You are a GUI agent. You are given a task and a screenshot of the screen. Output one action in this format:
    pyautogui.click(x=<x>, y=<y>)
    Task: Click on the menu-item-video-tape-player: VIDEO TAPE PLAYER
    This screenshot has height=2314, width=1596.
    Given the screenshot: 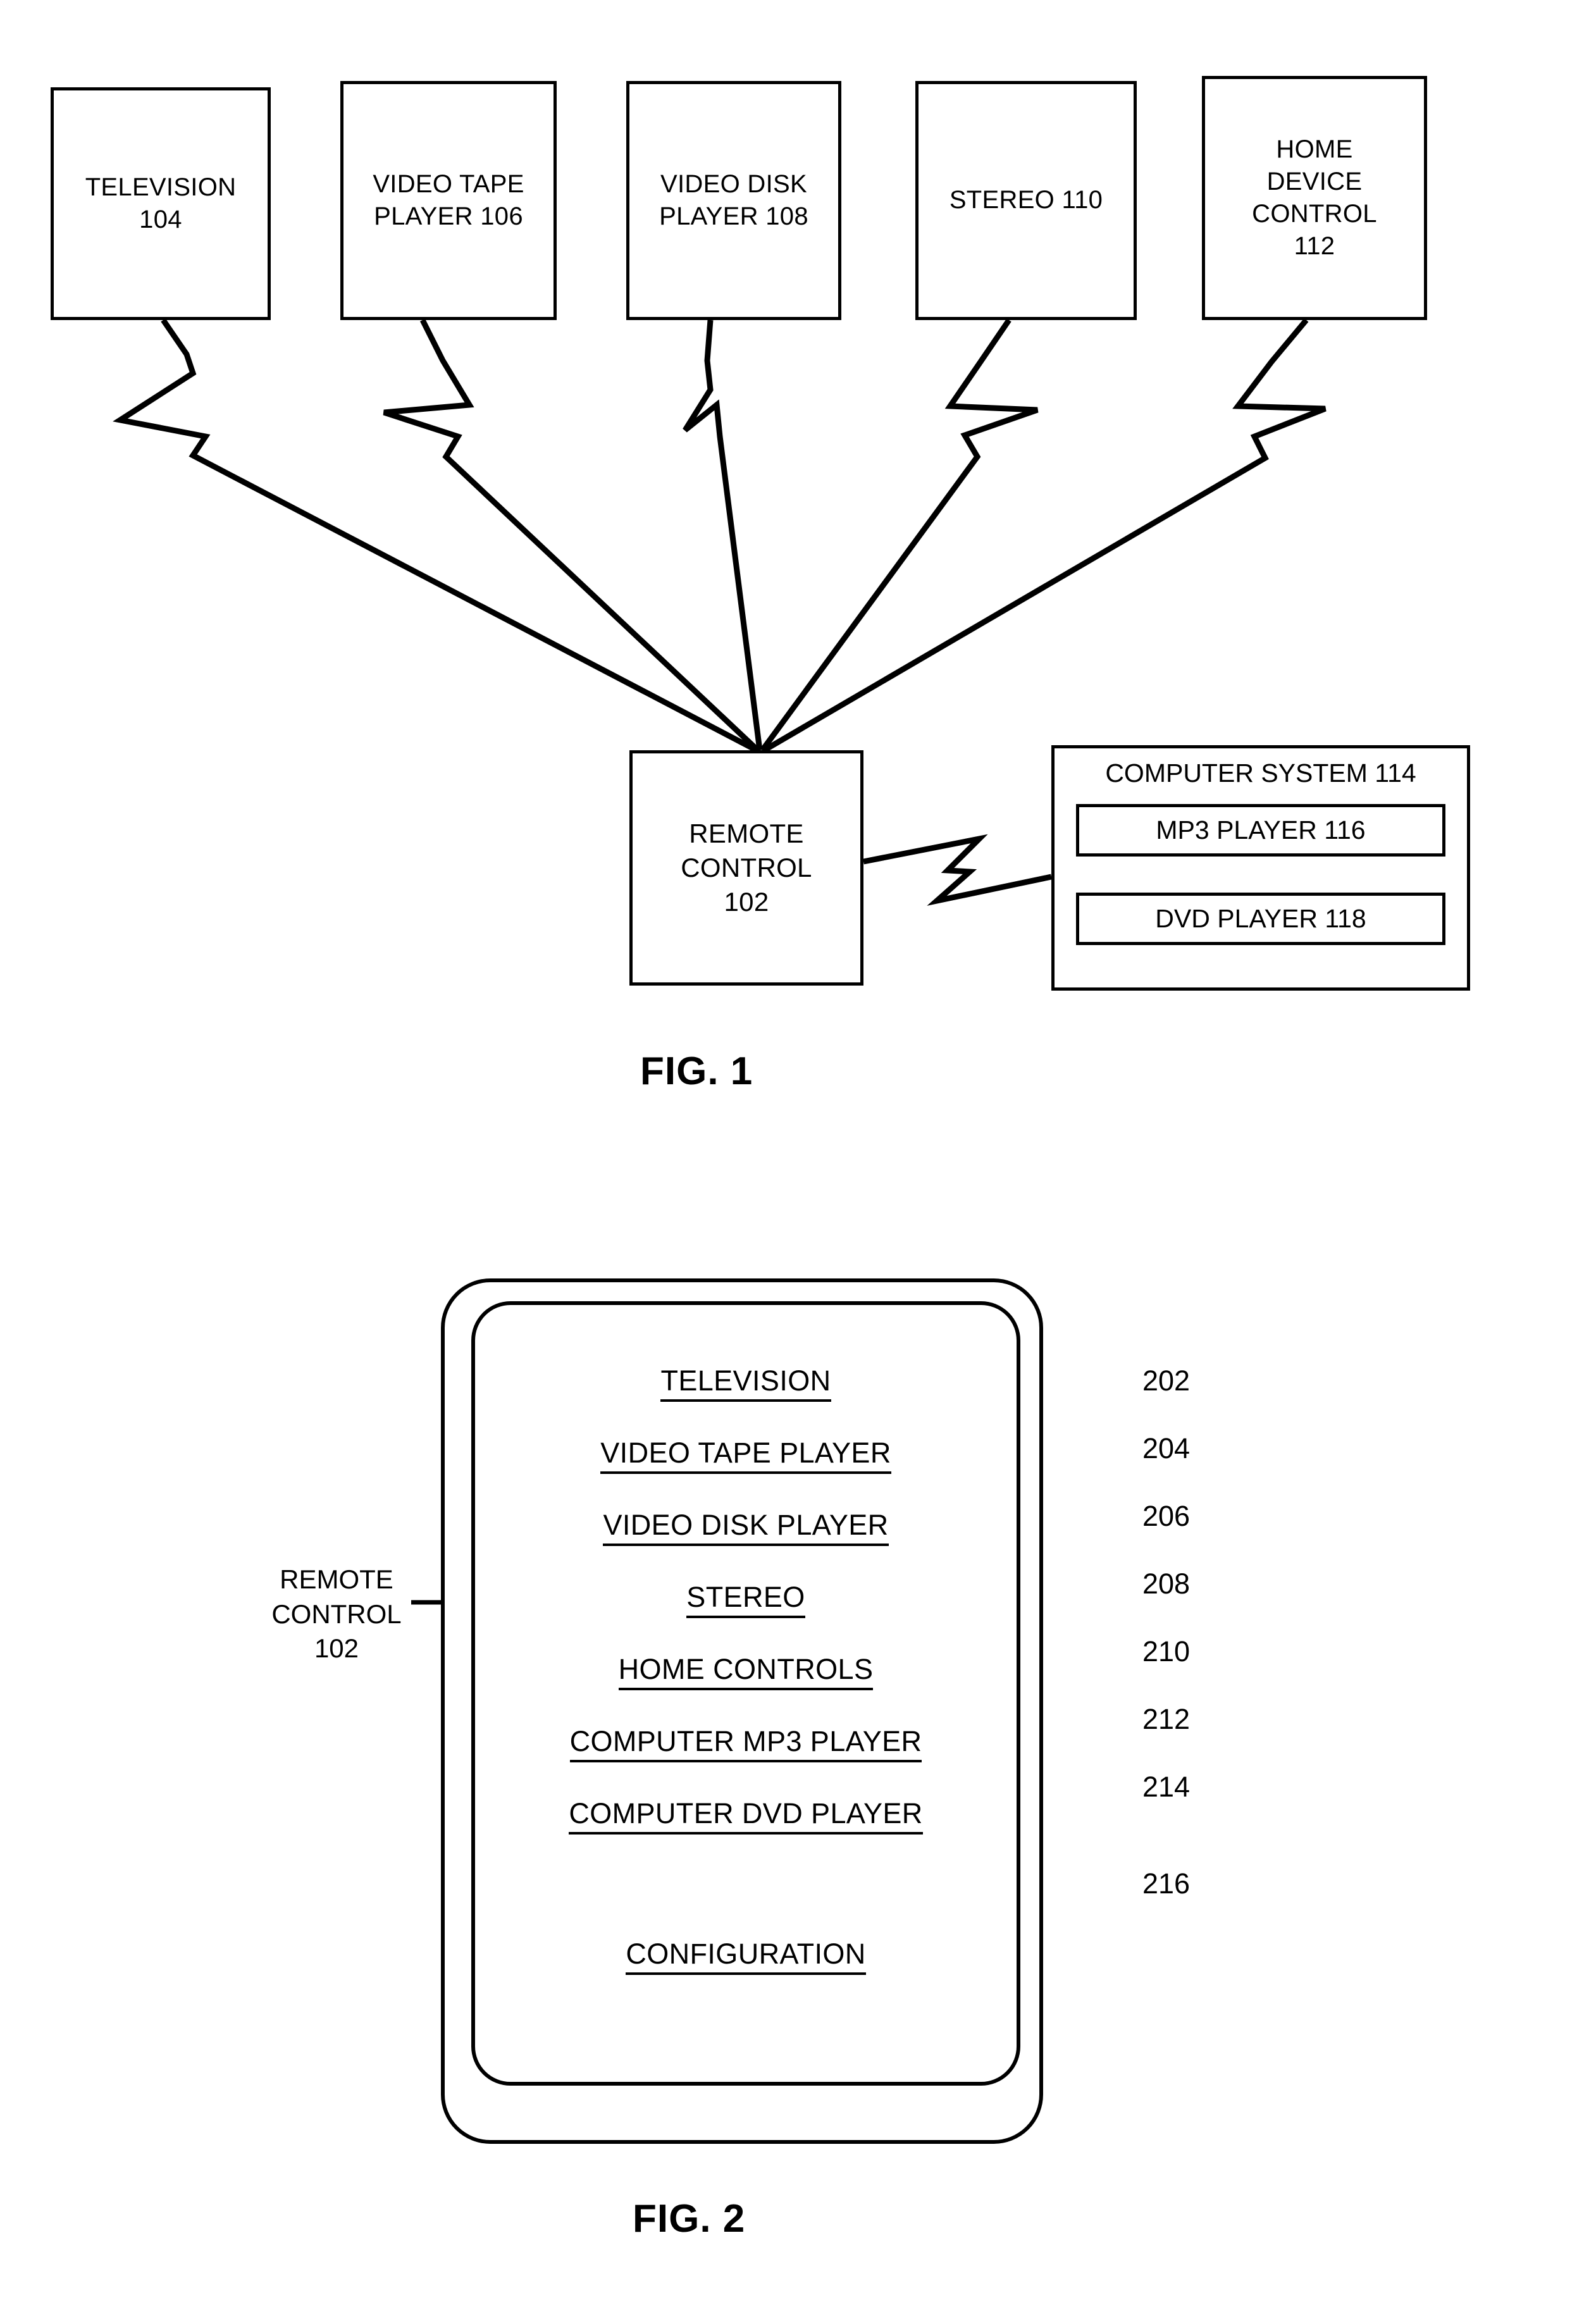 What is the action you would take?
    pyautogui.click(x=745, y=1457)
    